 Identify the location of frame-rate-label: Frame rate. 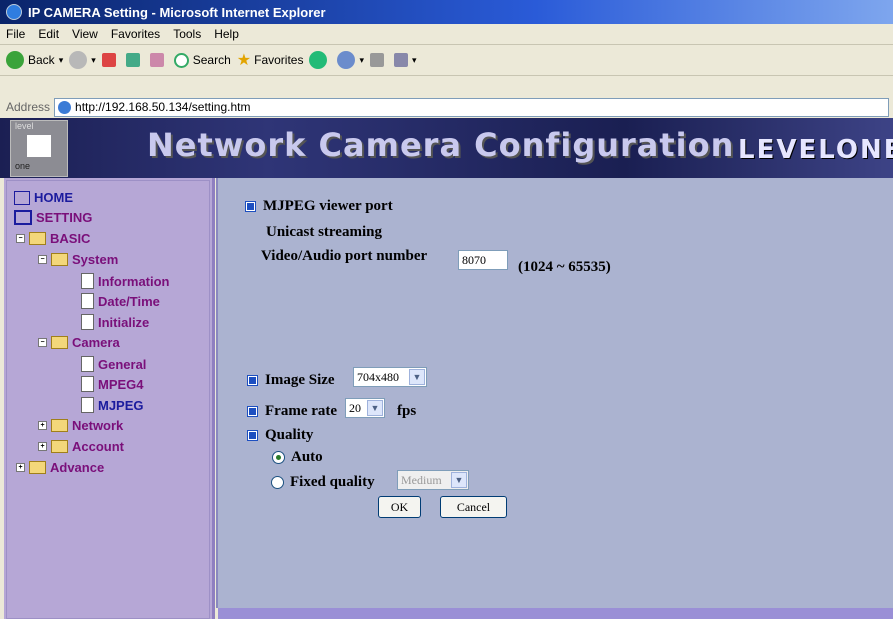
(292, 411).